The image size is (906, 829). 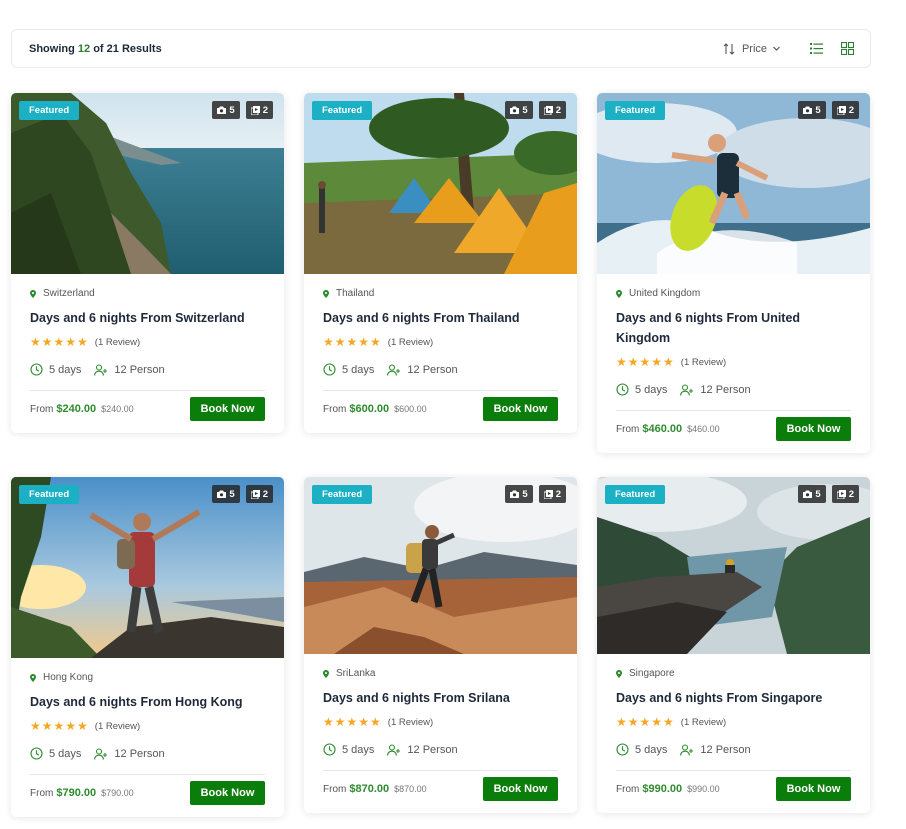 What do you see at coordinates (440, 673) in the screenshot?
I see `tour-location: SriLanka` at bounding box center [440, 673].